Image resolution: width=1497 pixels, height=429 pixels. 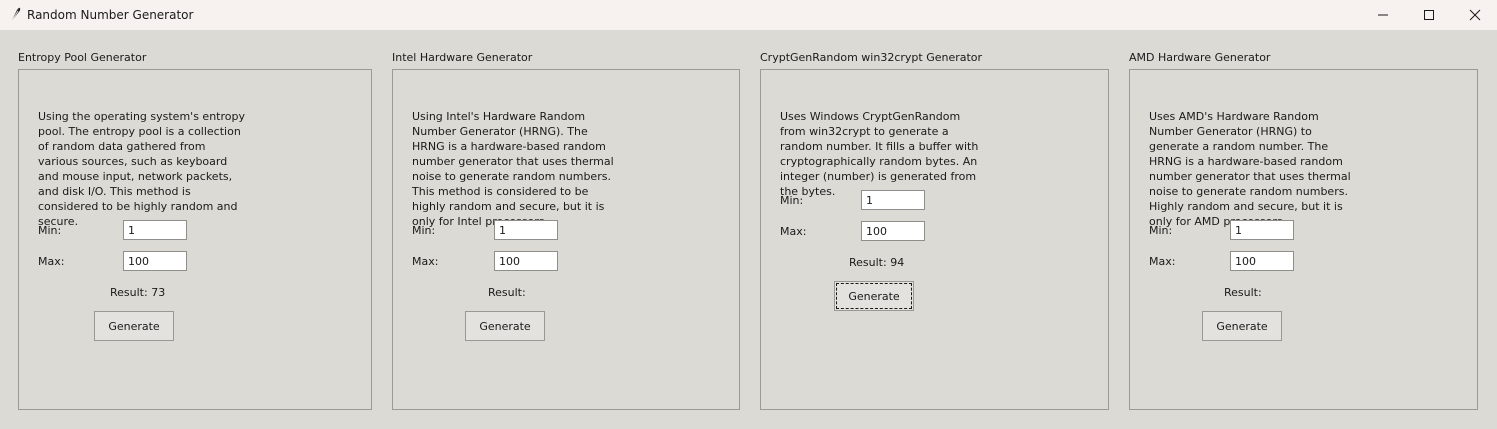 What do you see at coordinates (138, 292) in the screenshot?
I see `result-label: Result: 73` at bounding box center [138, 292].